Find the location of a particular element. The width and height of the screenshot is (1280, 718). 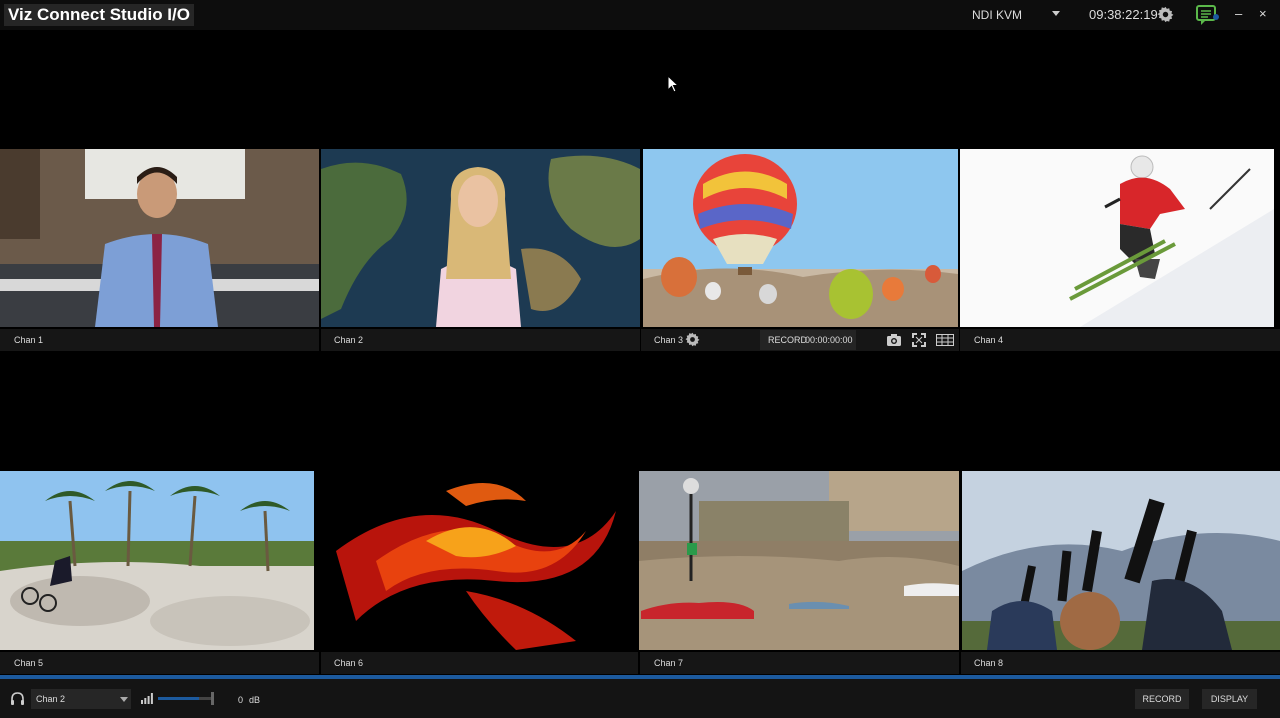

display-button: DISPLAY is located at coordinates (1229, 699).